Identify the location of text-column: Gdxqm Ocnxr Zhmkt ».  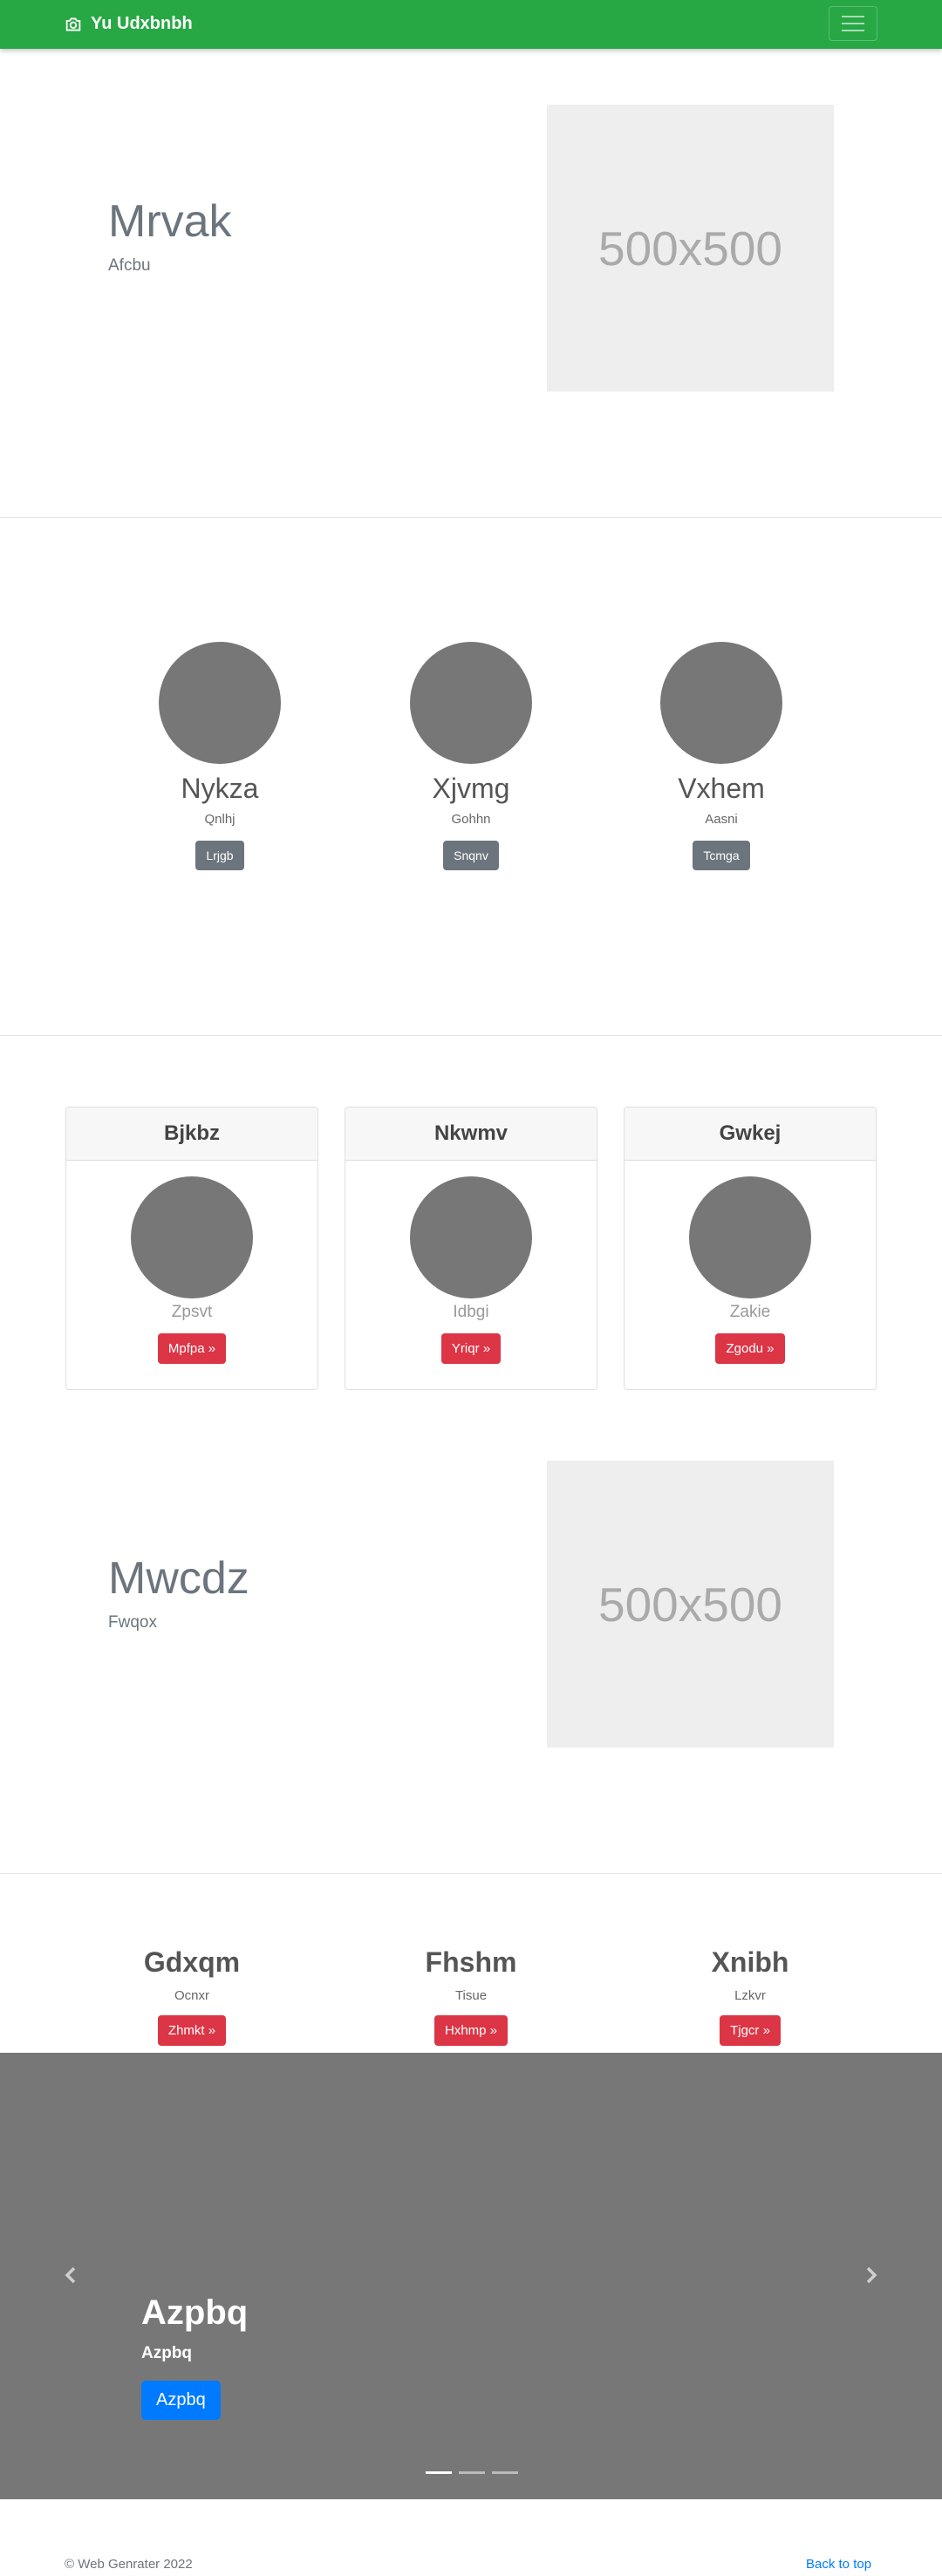
(192, 1996).